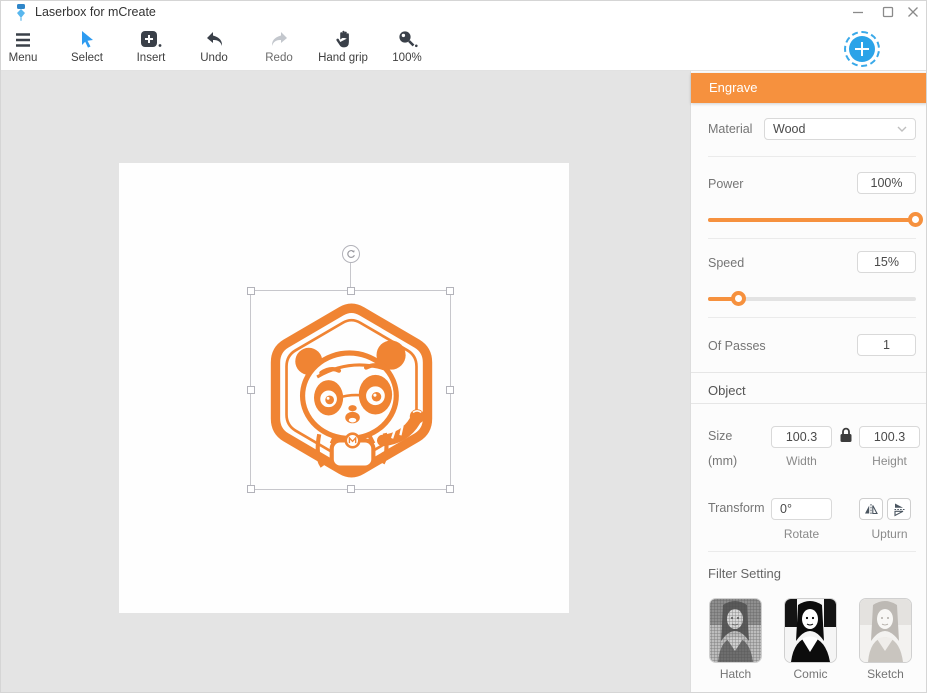 Image resolution: width=927 pixels, height=693 pixels. What do you see at coordinates (840, 129) in the screenshot?
I see `material-dropdown: Wood` at bounding box center [840, 129].